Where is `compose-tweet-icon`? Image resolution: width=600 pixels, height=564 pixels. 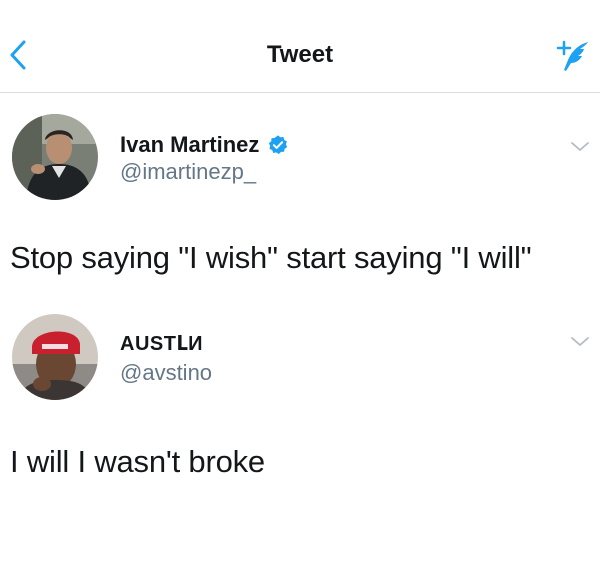
compose-tweet-icon is located at coordinates (572, 55).